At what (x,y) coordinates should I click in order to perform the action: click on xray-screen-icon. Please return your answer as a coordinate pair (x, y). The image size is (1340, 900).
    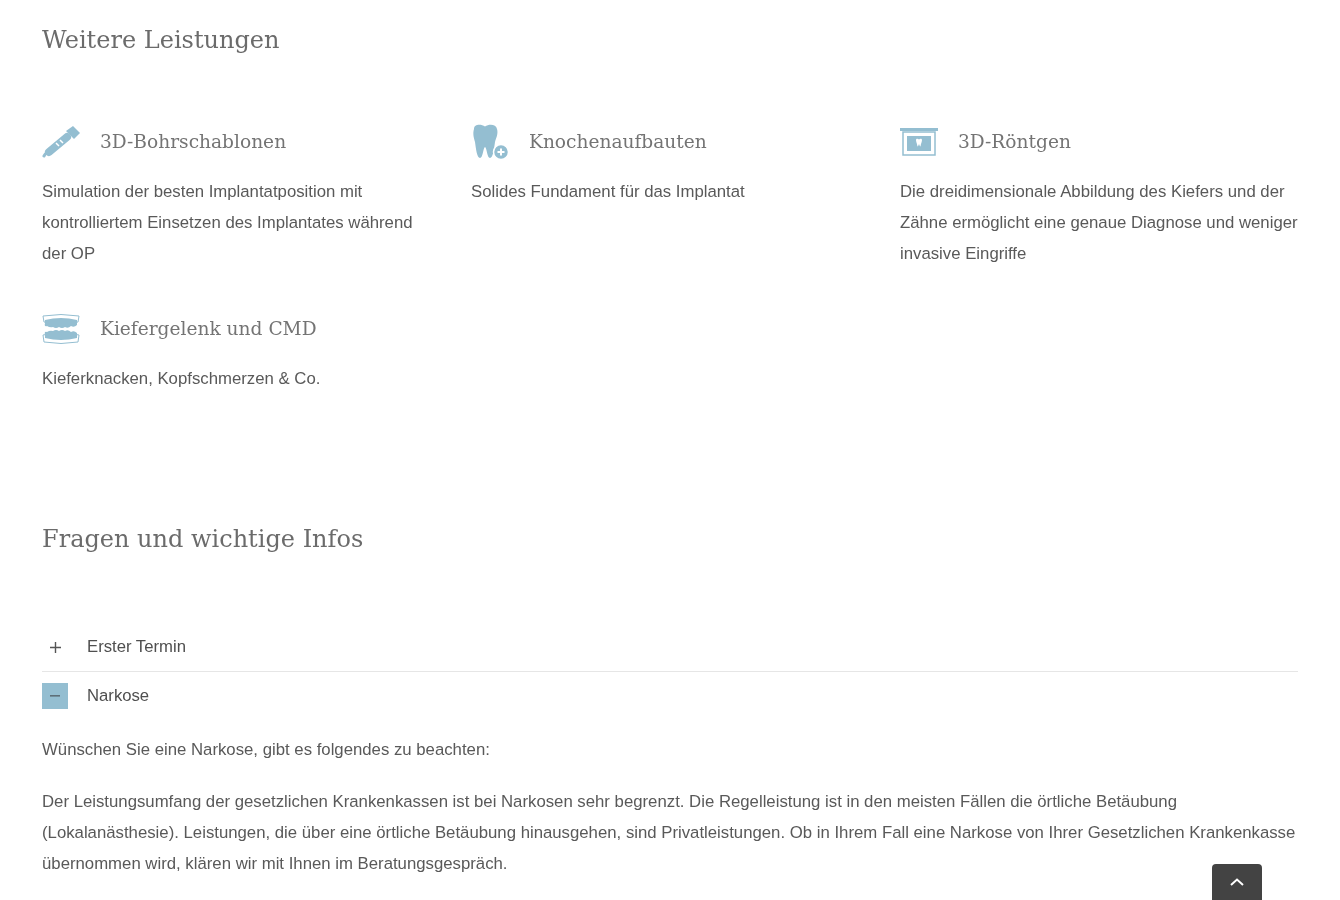
    Looking at the image, I should click on (919, 142).